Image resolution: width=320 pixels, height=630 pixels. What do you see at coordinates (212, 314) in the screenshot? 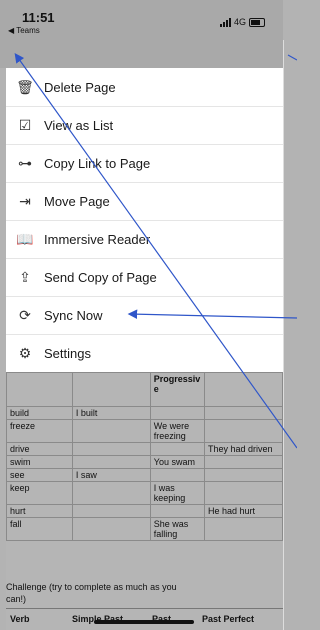
I see `arrow-to-sync-now` at bounding box center [212, 314].